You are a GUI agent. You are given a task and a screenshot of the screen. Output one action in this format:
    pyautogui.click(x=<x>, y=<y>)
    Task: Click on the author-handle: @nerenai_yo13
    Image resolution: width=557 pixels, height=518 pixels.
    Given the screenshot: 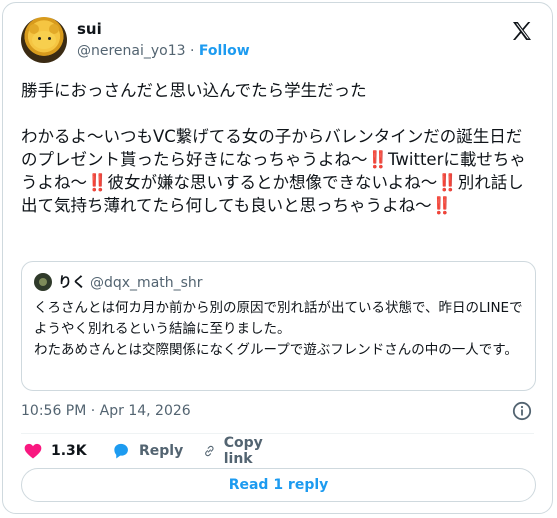 What is the action you would take?
    pyautogui.click(x=131, y=51)
    